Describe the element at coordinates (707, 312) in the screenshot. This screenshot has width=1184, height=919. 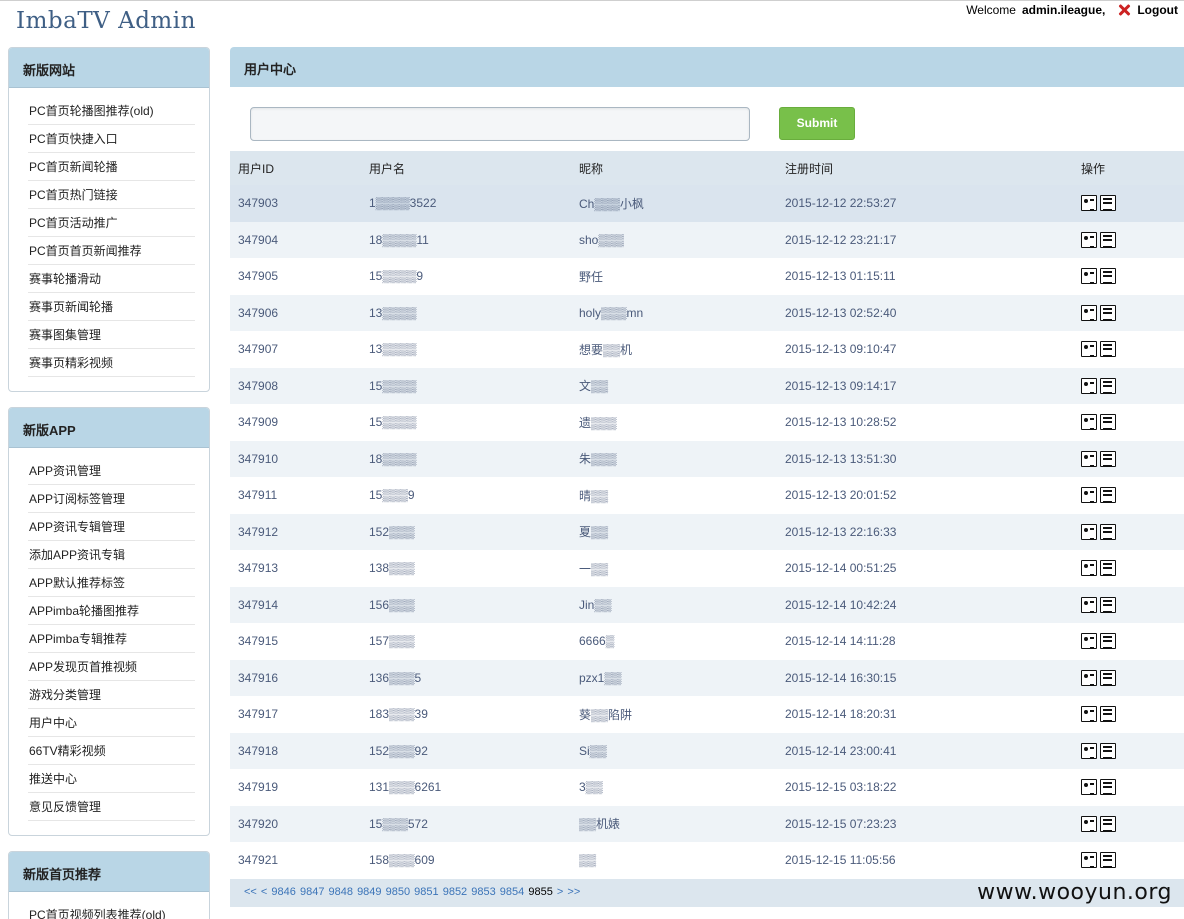
I see `table-row: 347906 13▒▒▒▒ holy▒▒▒mn 2015-12-13 02:52:40` at that location.